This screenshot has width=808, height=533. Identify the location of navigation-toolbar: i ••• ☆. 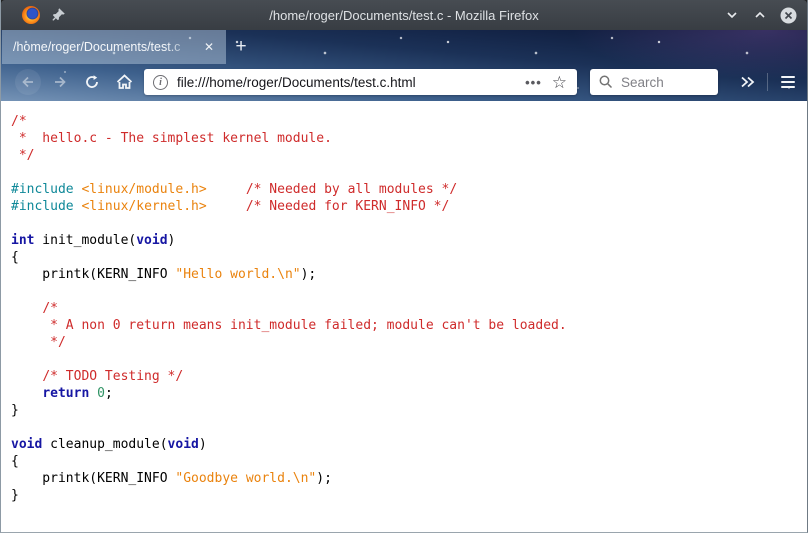
(404, 82).